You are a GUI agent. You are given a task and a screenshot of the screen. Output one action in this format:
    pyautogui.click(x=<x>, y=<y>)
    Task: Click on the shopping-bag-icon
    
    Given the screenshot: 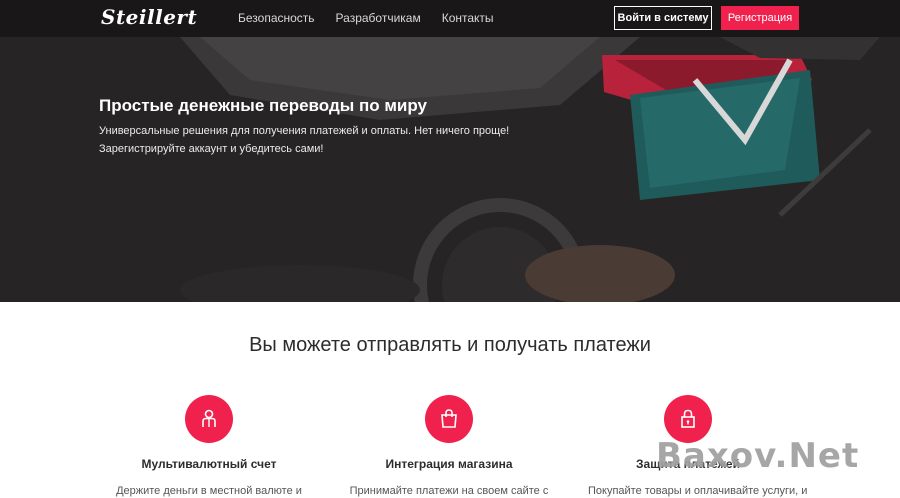 What is the action you would take?
    pyautogui.click(x=449, y=419)
    